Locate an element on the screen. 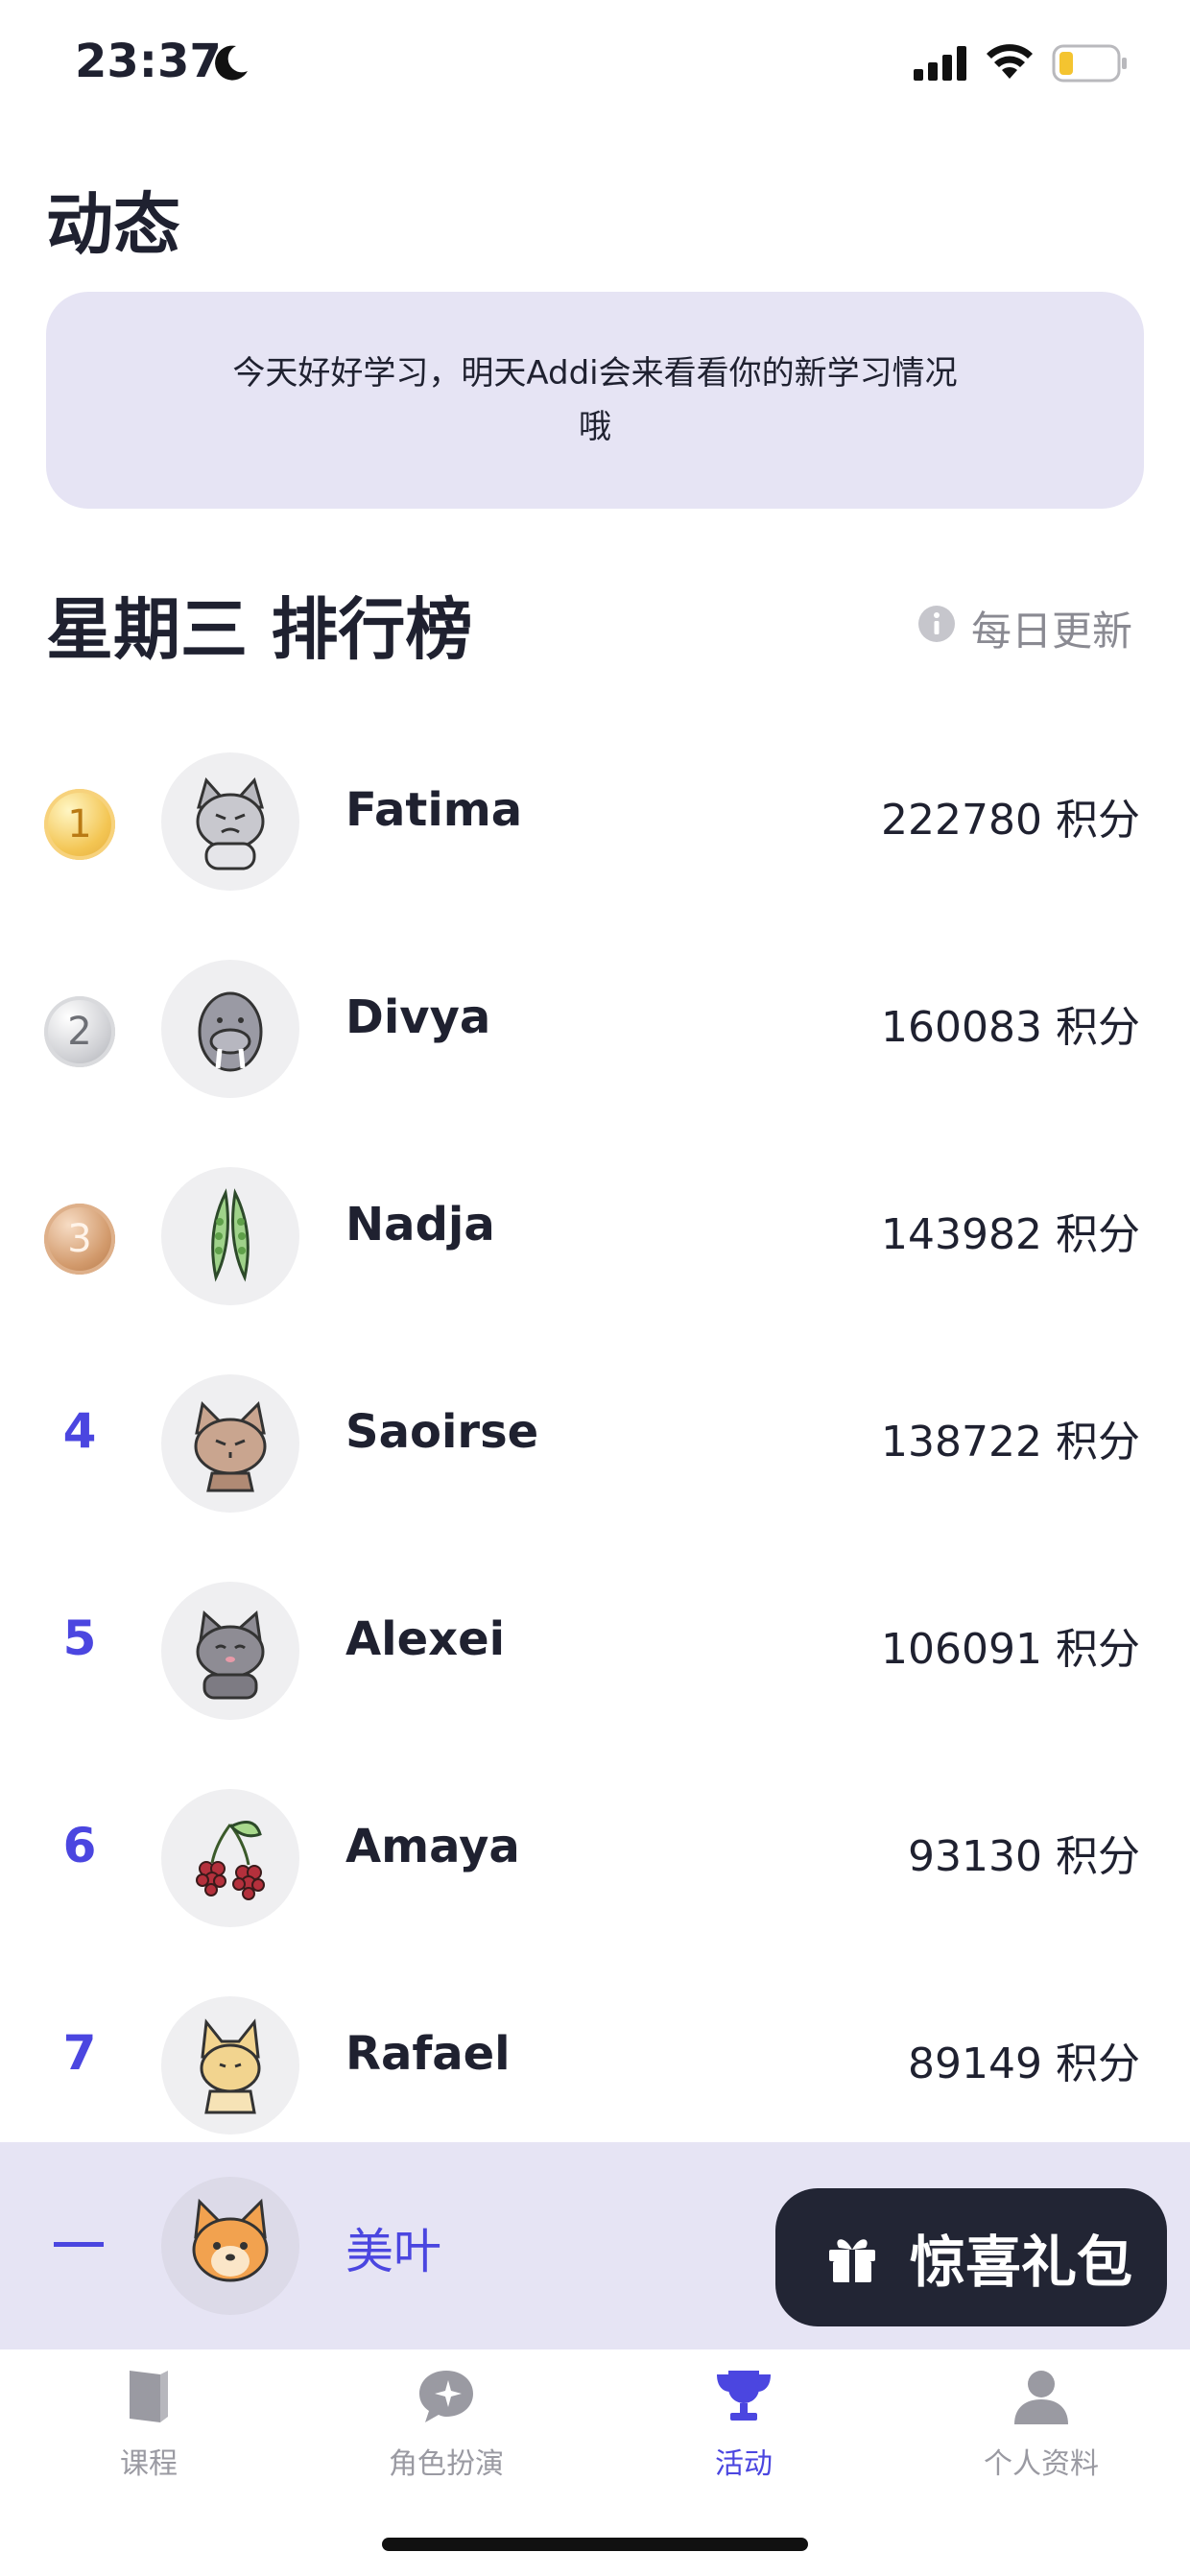 The image size is (1190, 2576). page-title: 动态 is located at coordinates (113, 224).